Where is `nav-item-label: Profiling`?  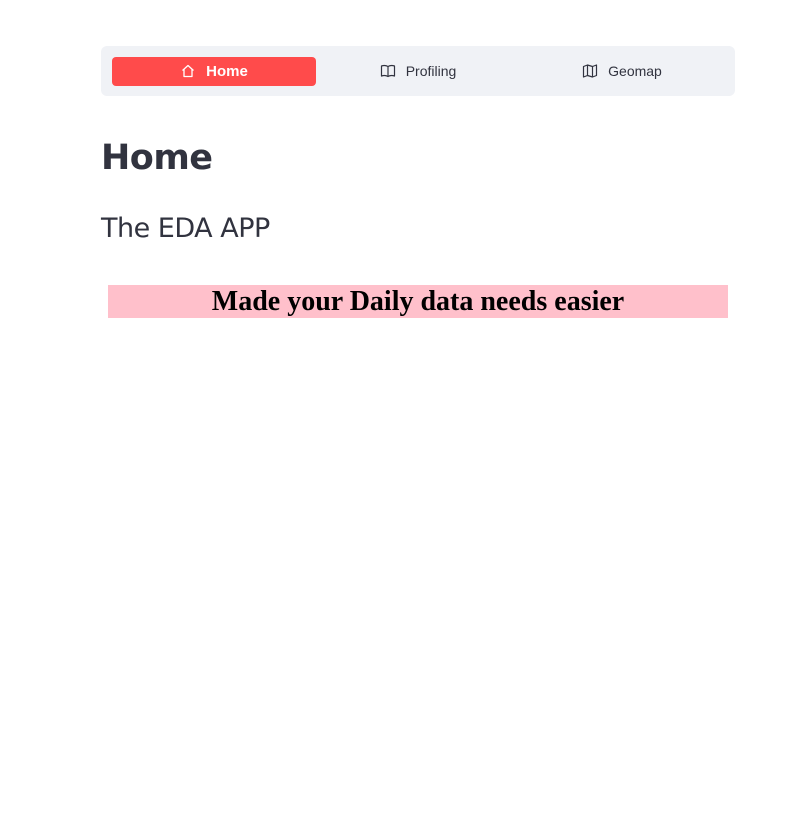
nav-item-label: Profiling is located at coordinates (431, 71).